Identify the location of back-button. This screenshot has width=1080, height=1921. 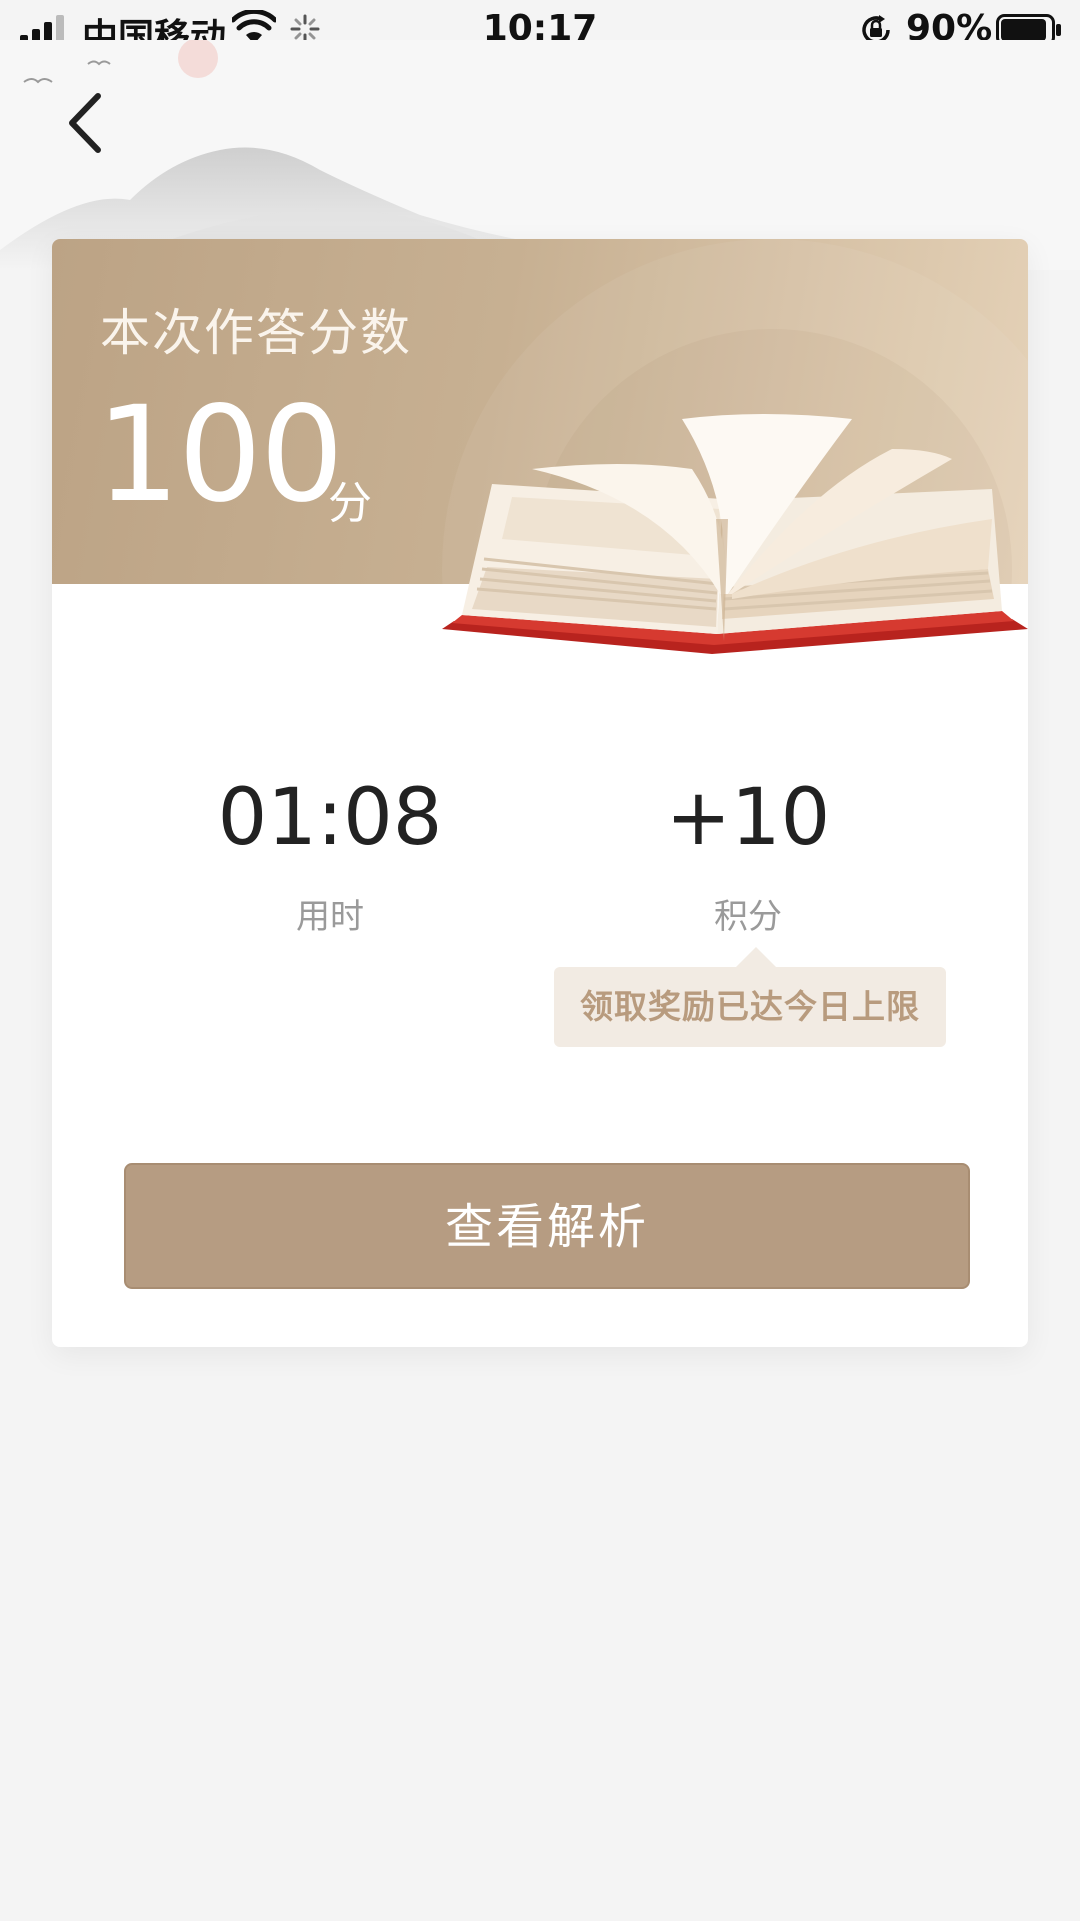
(85, 123).